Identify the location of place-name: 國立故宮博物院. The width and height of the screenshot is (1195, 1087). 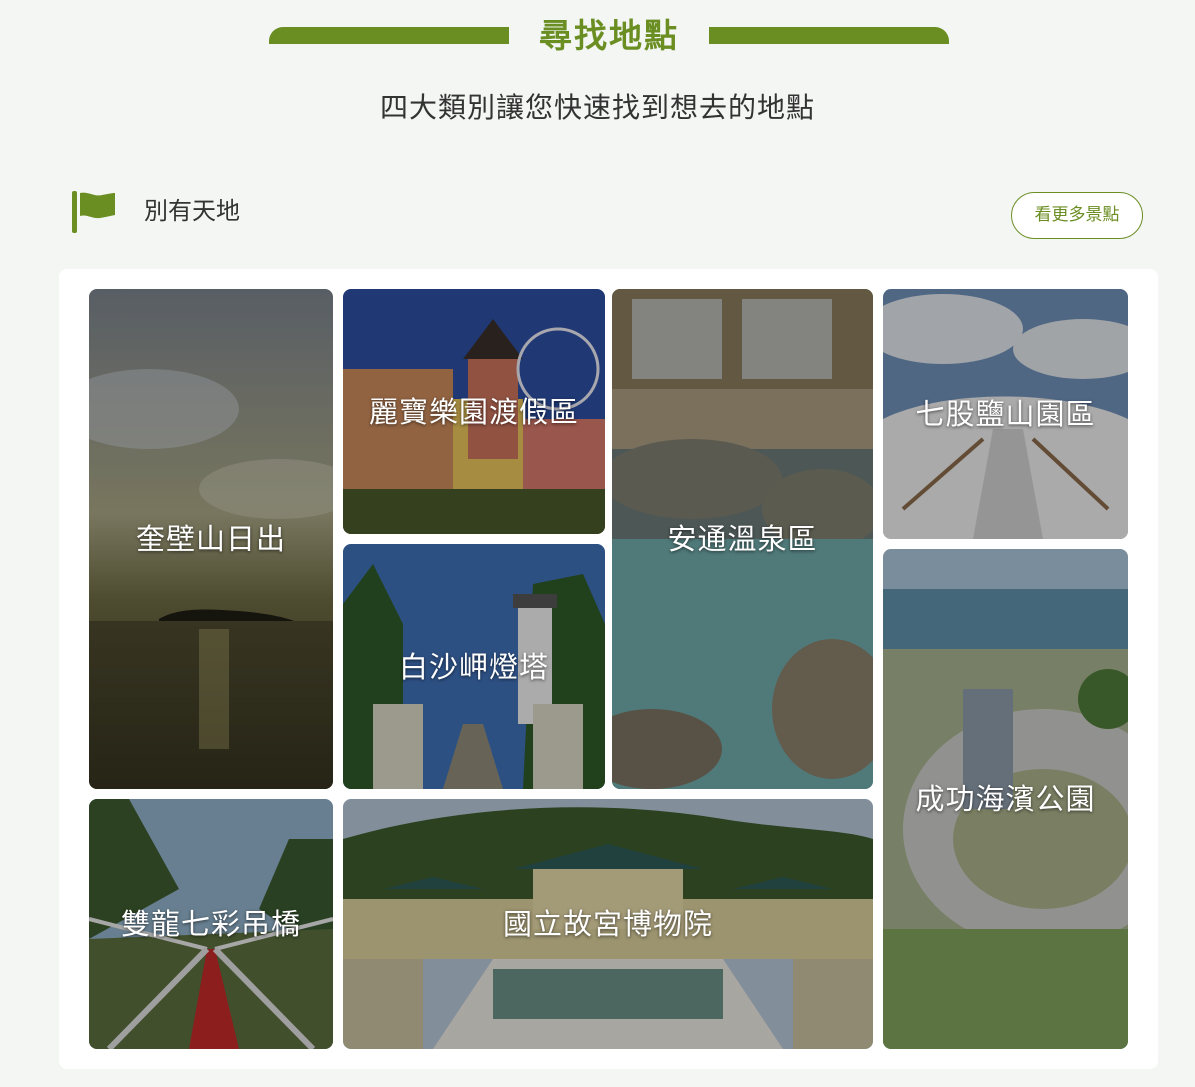
(607, 924).